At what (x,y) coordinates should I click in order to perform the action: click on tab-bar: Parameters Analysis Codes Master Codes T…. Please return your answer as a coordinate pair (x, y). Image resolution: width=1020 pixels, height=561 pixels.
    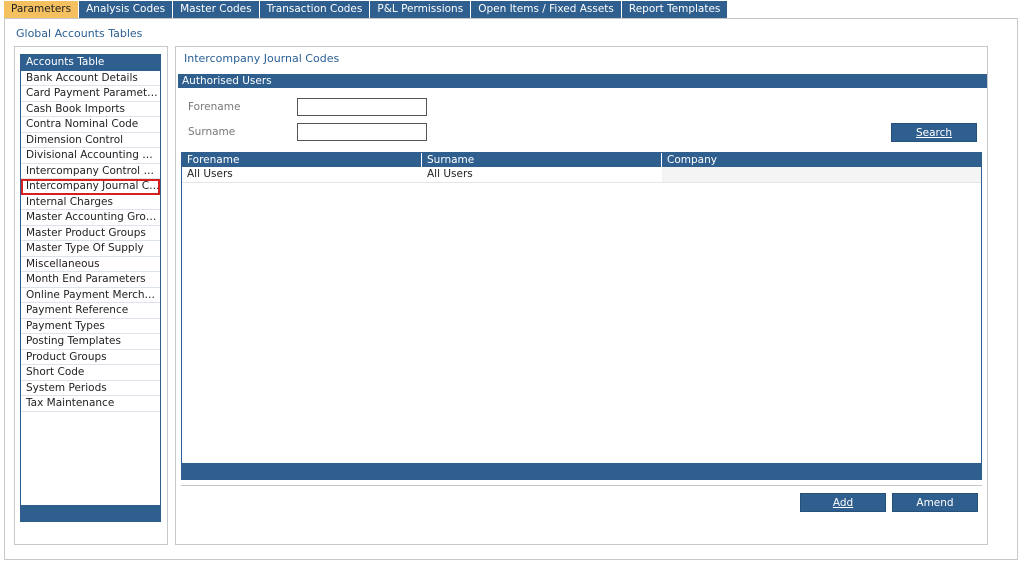
    Looking at the image, I should click on (366, 9).